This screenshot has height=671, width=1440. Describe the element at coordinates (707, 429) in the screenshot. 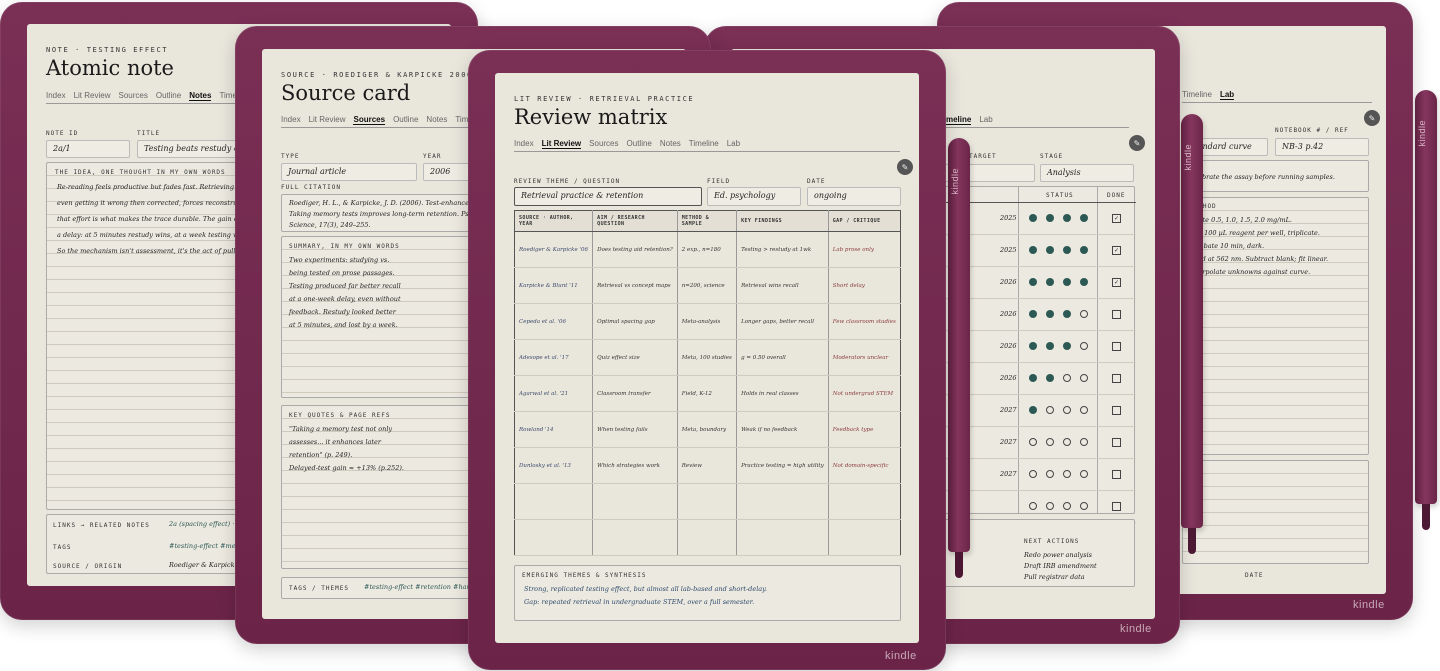

I see `table-cell: Meta, boundary` at that location.